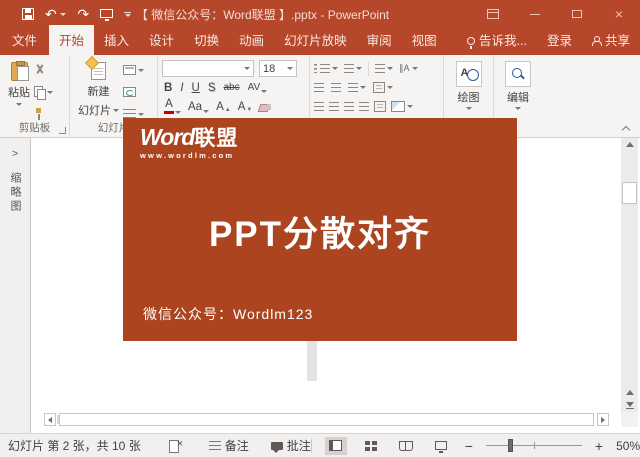 The height and width of the screenshot is (457, 640). Describe the element at coordinates (619, 14) in the screenshot. I see `close-button: ×` at that location.